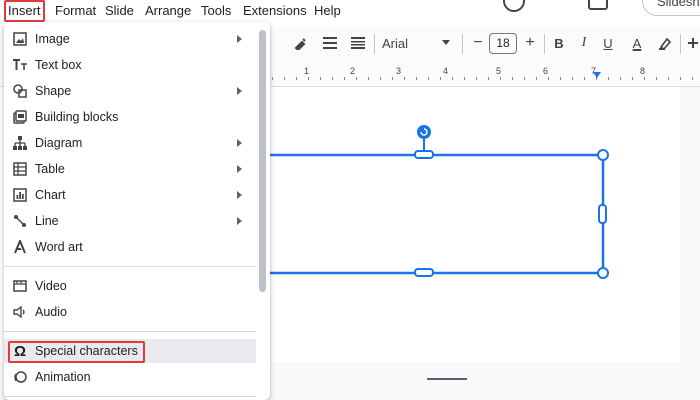 This screenshot has height=400, width=700. Describe the element at coordinates (130, 143) in the screenshot. I see `menu-item-diagram: Diagram` at that location.